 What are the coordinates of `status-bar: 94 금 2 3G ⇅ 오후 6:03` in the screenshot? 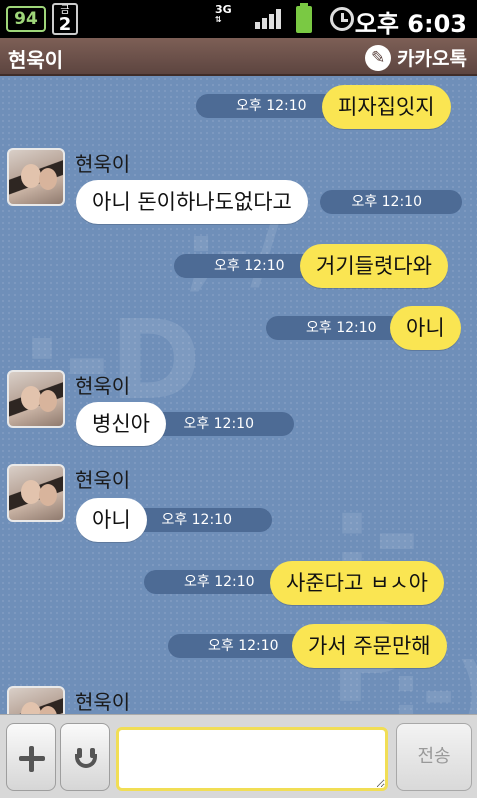 It's located at (238, 19).